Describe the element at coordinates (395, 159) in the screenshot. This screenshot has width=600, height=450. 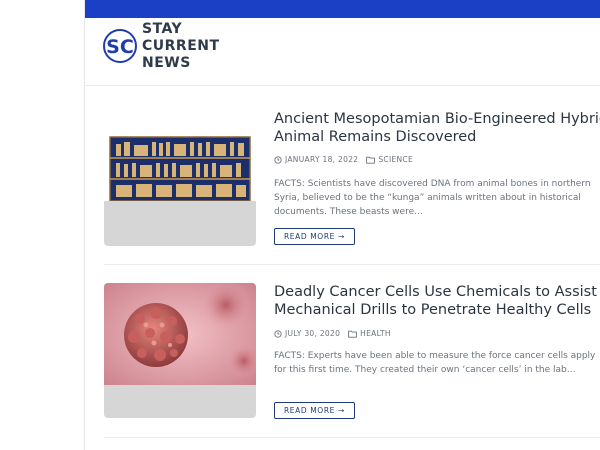
I see `post-category-text: SCIENCE` at that location.